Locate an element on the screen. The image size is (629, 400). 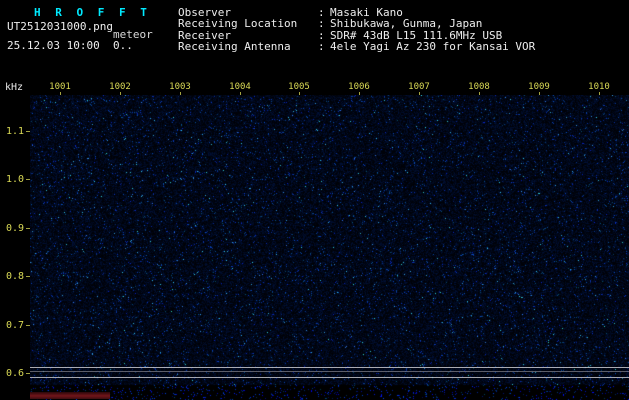
info-value: 4ele Yagi Az 230 for Kansai VOR is located at coordinates (433, 46).